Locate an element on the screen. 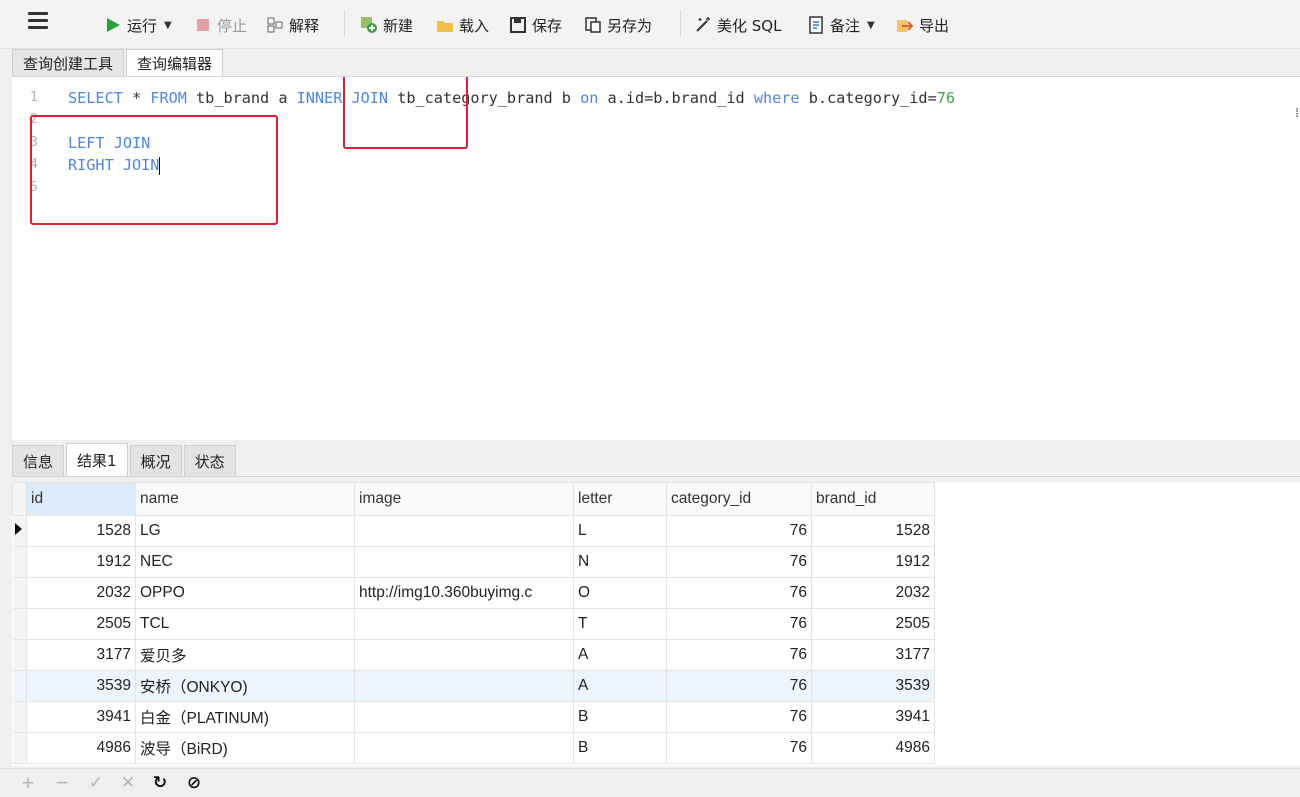 The width and height of the screenshot is (1300, 797). cell-brand-id: 1528 is located at coordinates (873, 531).